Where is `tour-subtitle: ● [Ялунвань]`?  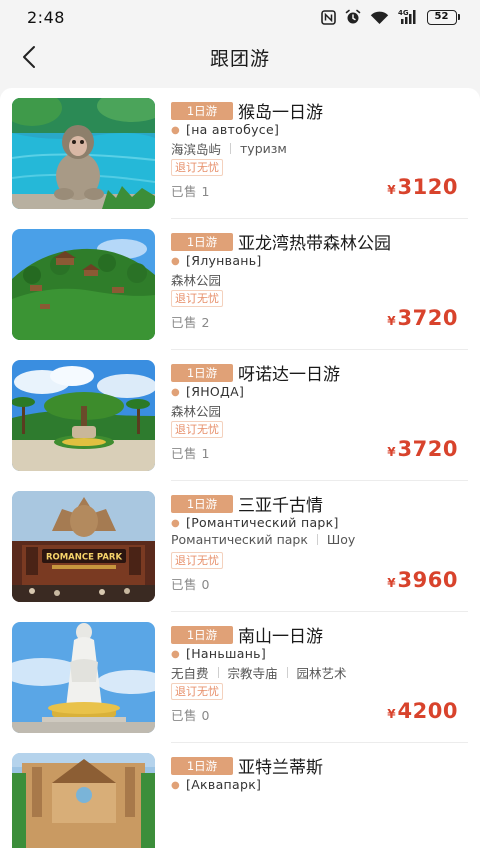 tour-subtitle: ● [Ялунвань] is located at coordinates (216, 260).